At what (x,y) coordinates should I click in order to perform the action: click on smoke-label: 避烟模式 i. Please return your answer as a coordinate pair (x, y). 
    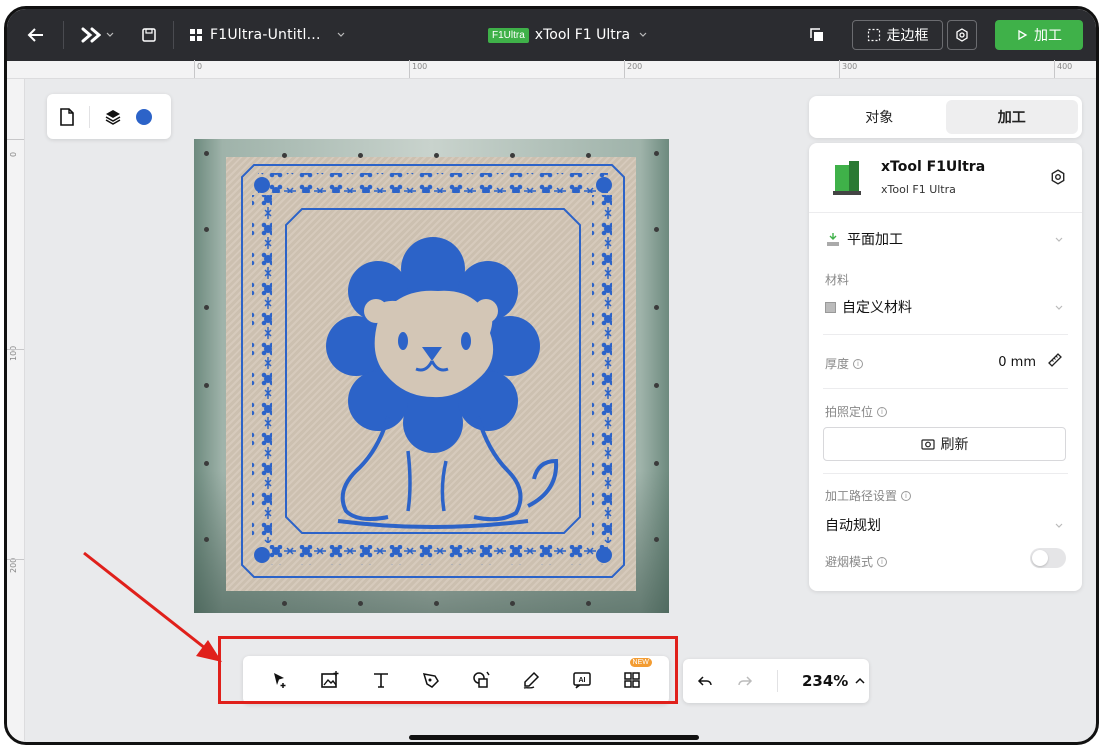
    Looking at the image, I should click on (856, 561).